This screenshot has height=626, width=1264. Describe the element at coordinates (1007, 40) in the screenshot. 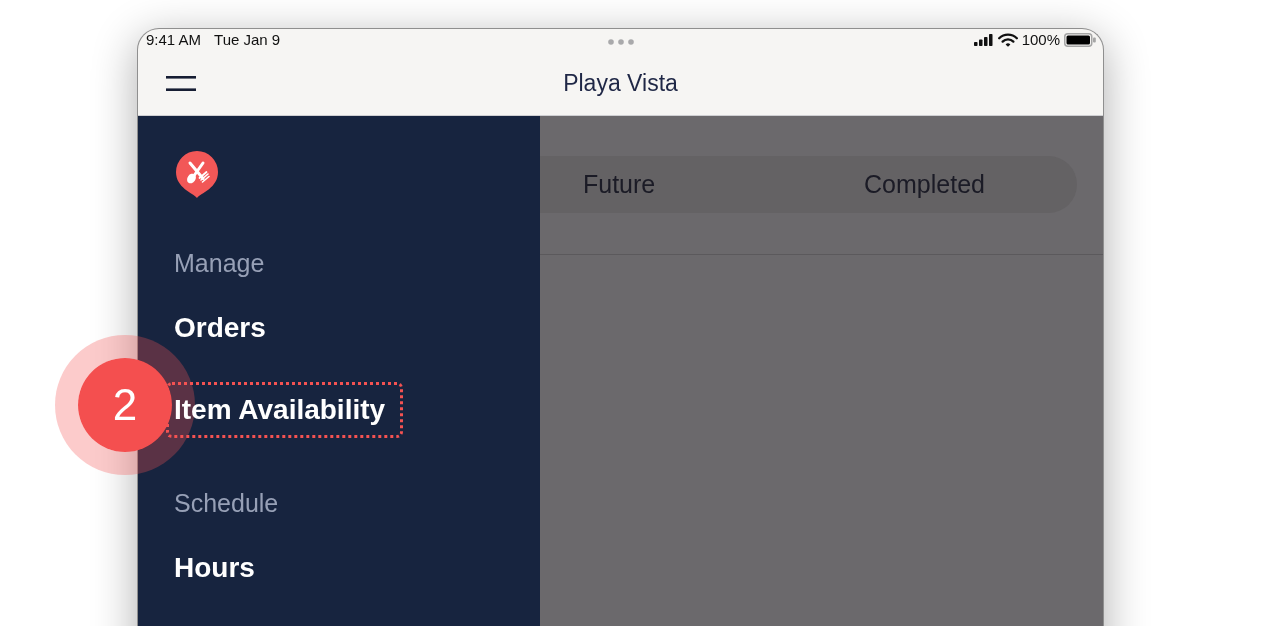

I see `wifi-icon` at that location.